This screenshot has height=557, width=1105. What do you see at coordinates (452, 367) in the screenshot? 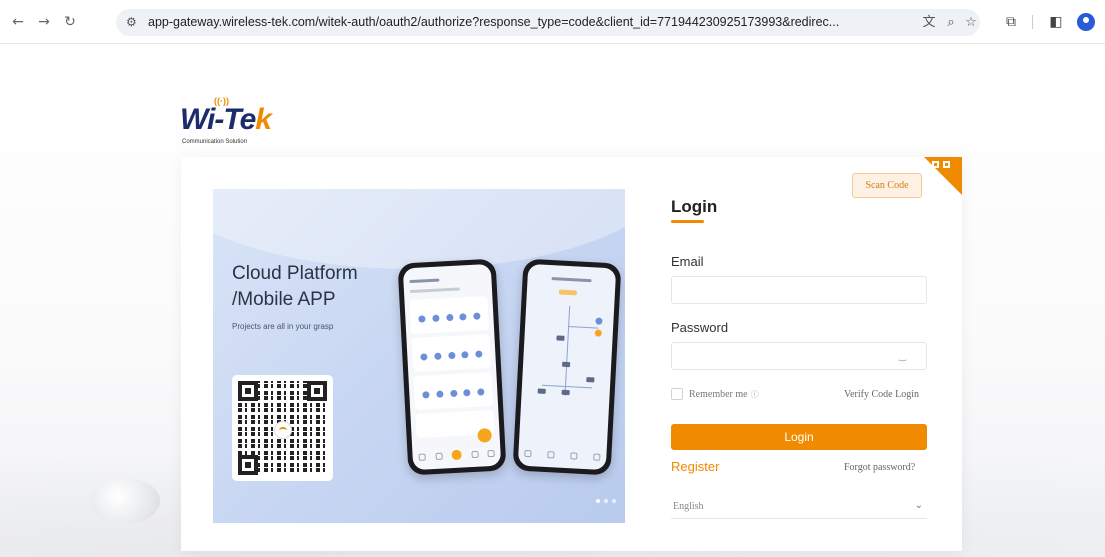
I see `phone-mockup-projects` at bounding box center [452, 367].